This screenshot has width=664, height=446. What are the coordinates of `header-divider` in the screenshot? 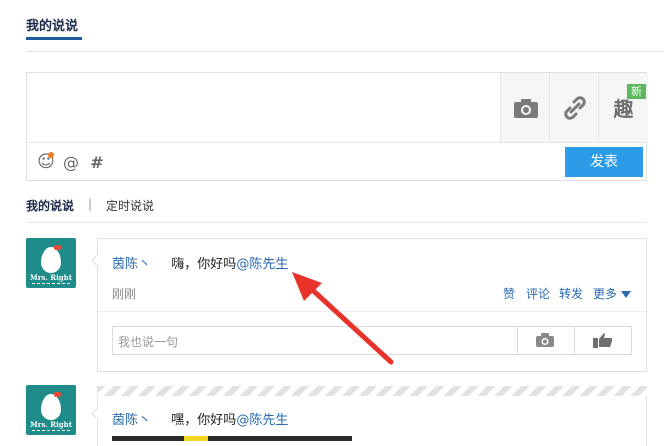 It's located at (345, 51).